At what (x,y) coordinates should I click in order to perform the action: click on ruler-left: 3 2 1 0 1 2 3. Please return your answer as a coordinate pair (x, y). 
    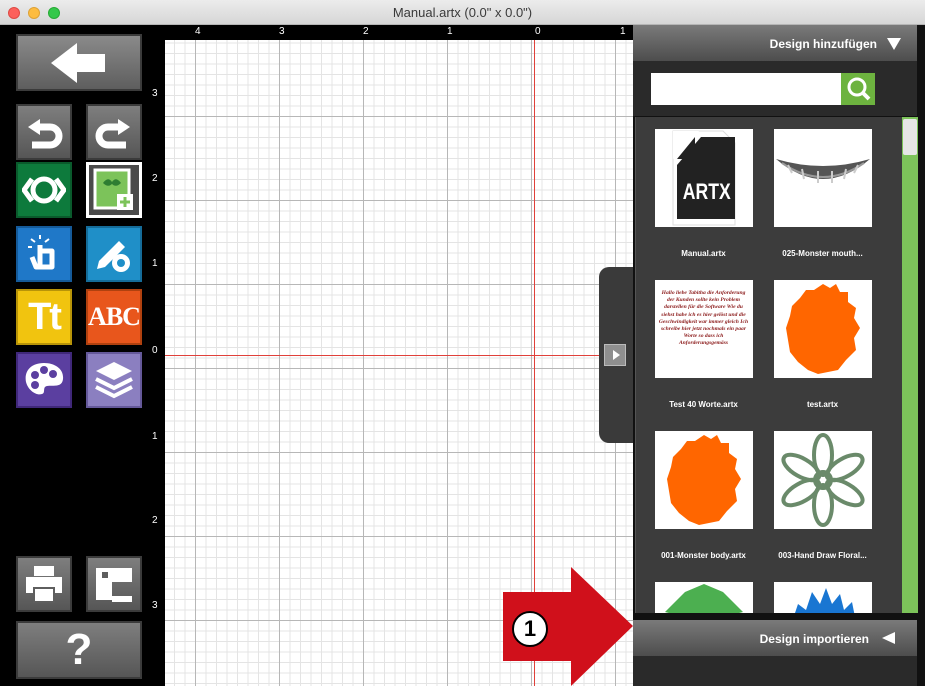
    Looking at the image, I should click on (158, 355).